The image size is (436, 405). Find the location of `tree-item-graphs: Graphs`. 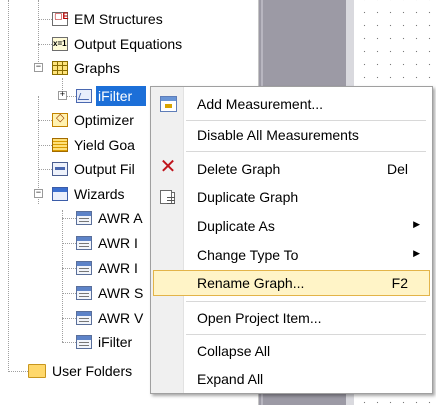

tree-item-graphs: Graphs is located at coordinates (87, 68).